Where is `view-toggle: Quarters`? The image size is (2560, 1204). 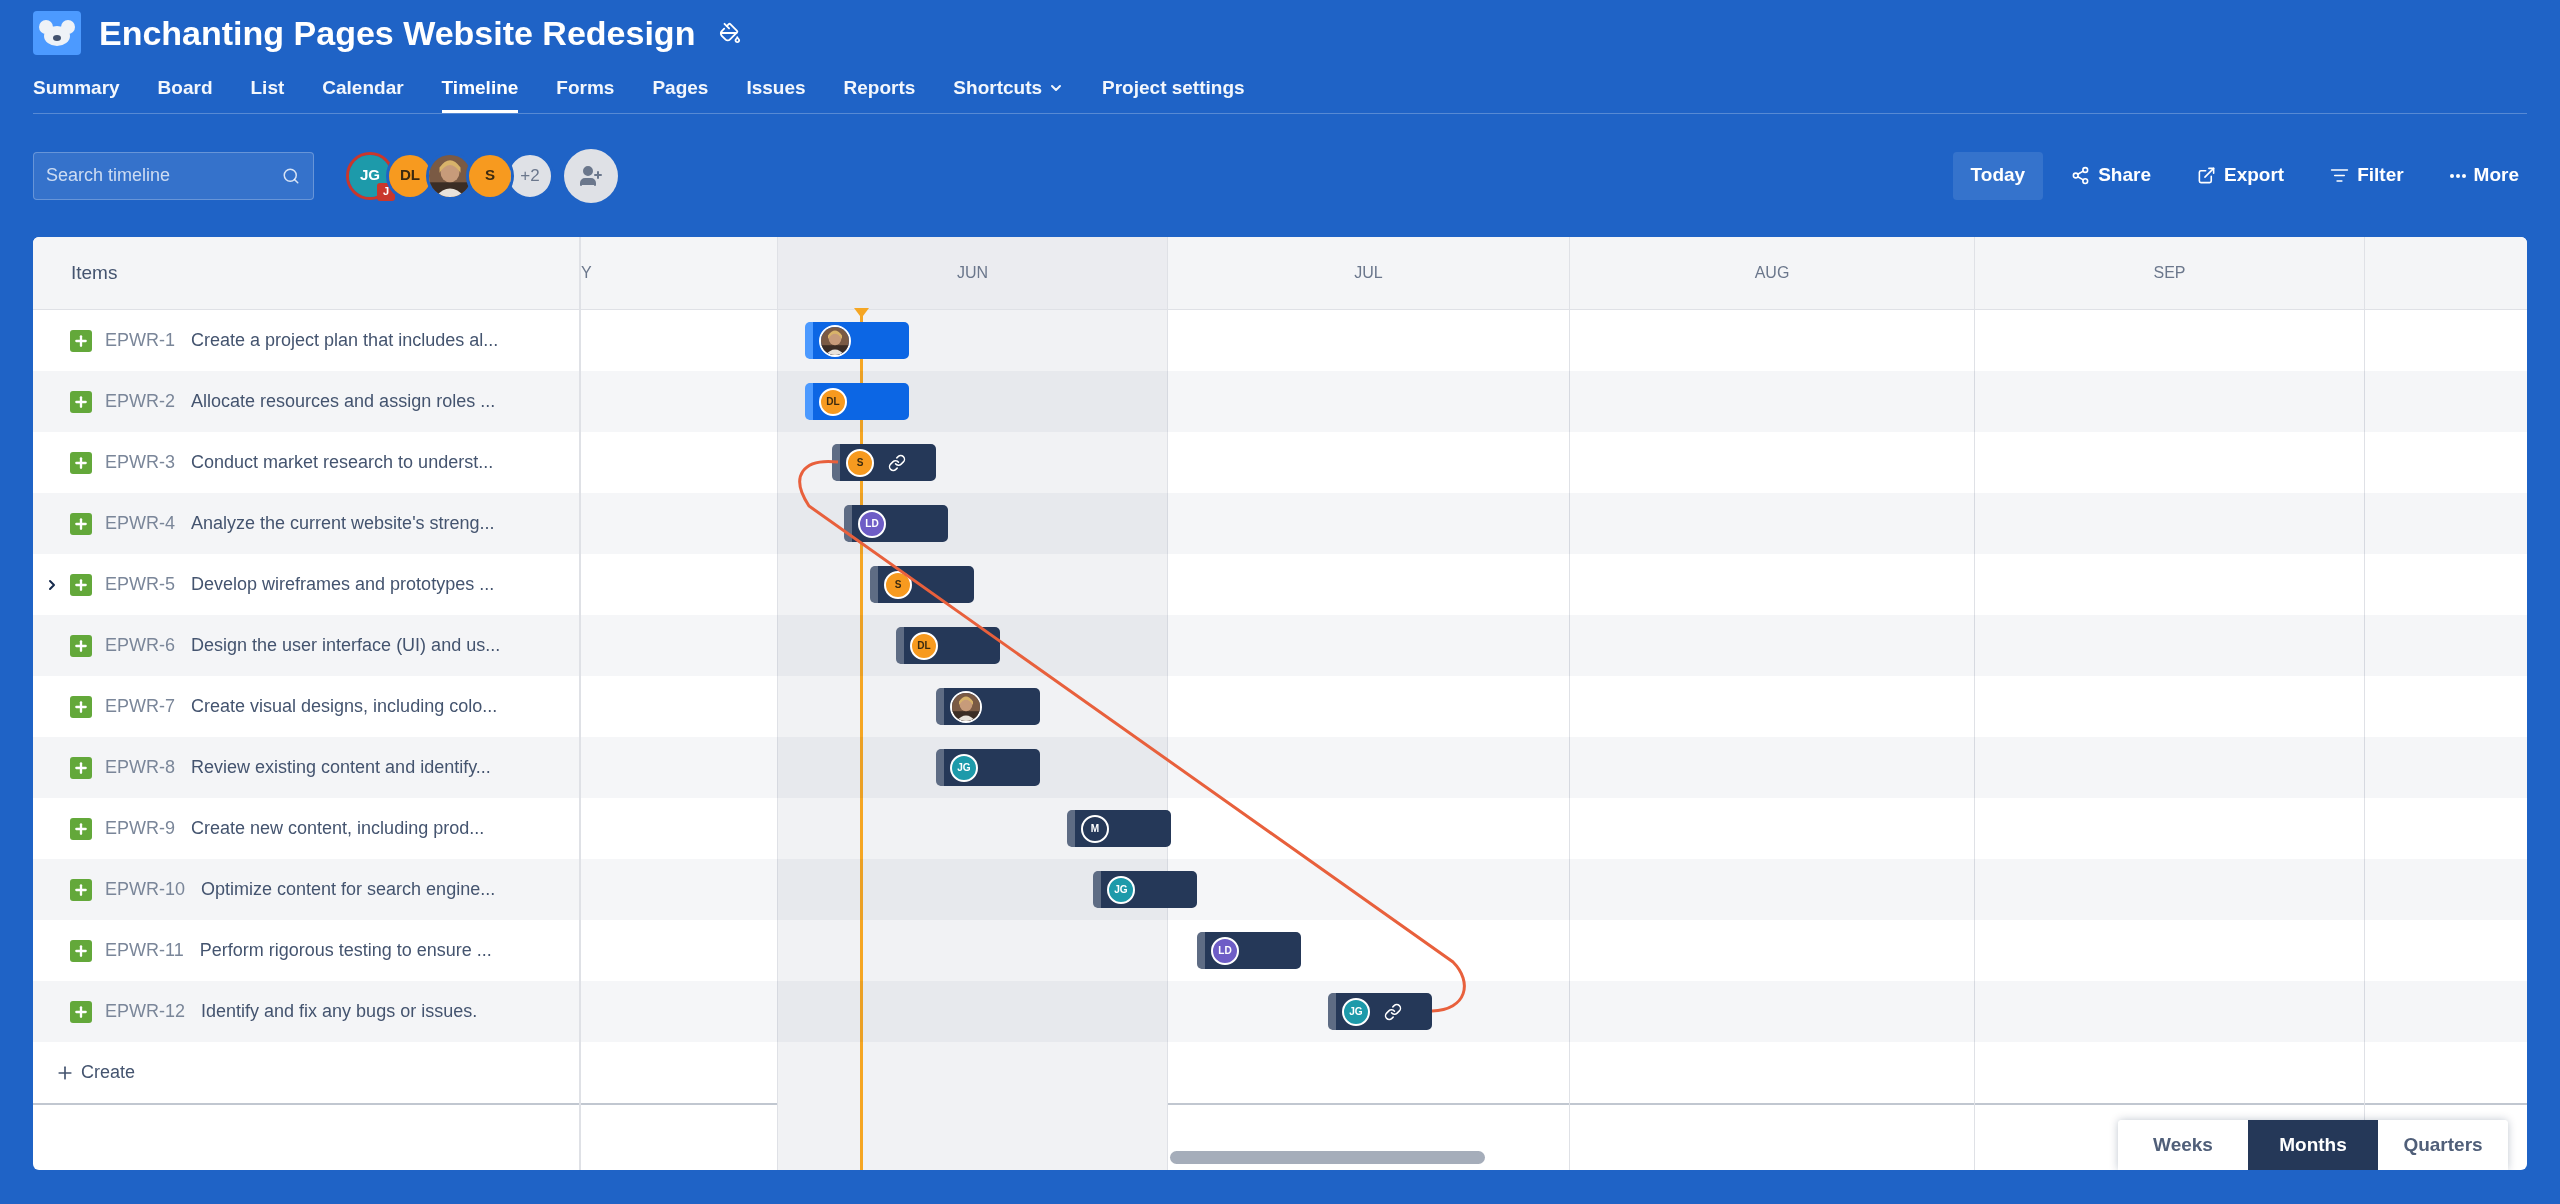 view-toggle: Quarters is located at coordinates (2443, 1145).